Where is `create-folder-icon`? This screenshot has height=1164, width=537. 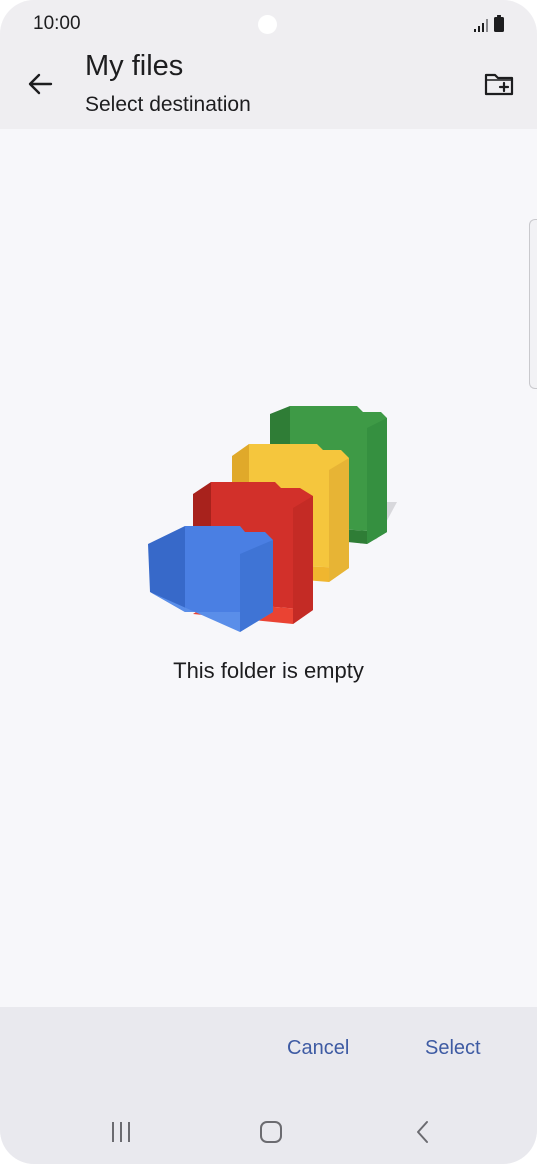
create-folder-icon is located at coordinates (499, 86).